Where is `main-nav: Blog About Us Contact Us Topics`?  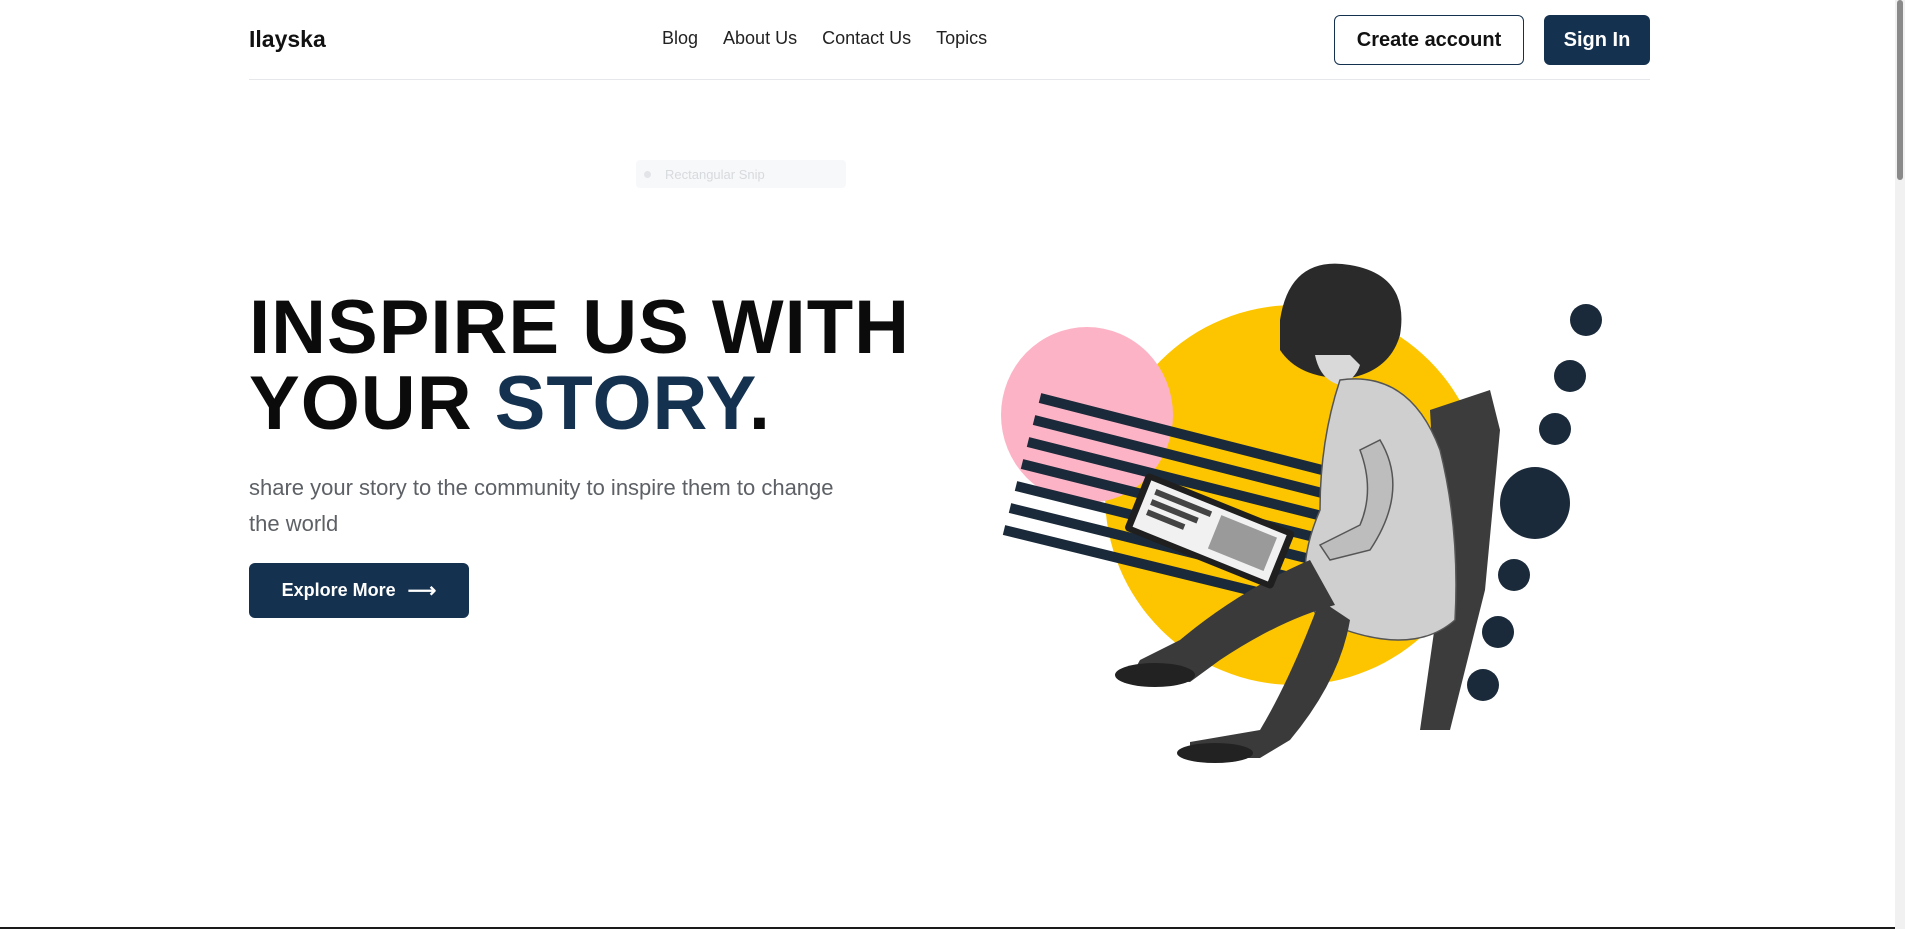
main-nav: Blog About Us Contact Us Topics is located at coordinates (824, 38).